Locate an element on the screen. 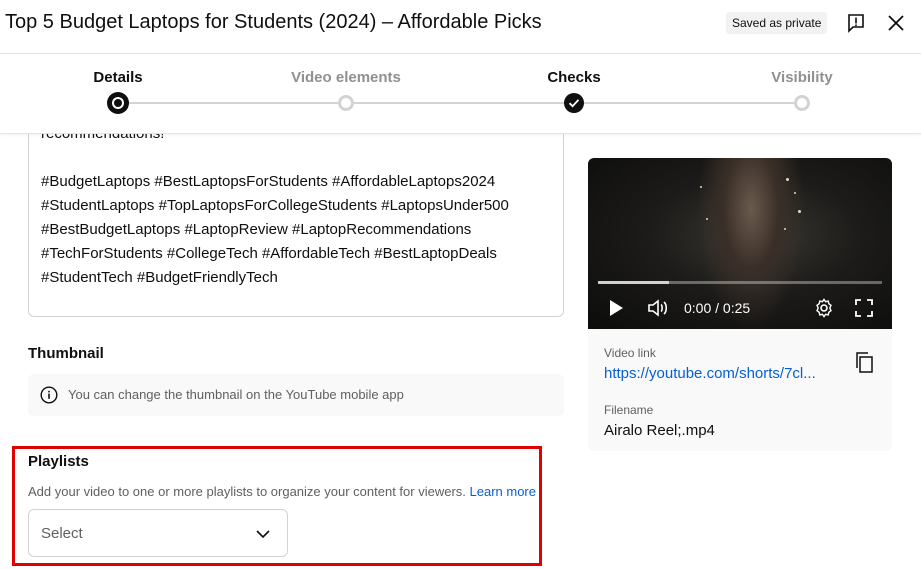 This screenshot has width=921, height=569. stepper-track is located at coordinates (460, 103).